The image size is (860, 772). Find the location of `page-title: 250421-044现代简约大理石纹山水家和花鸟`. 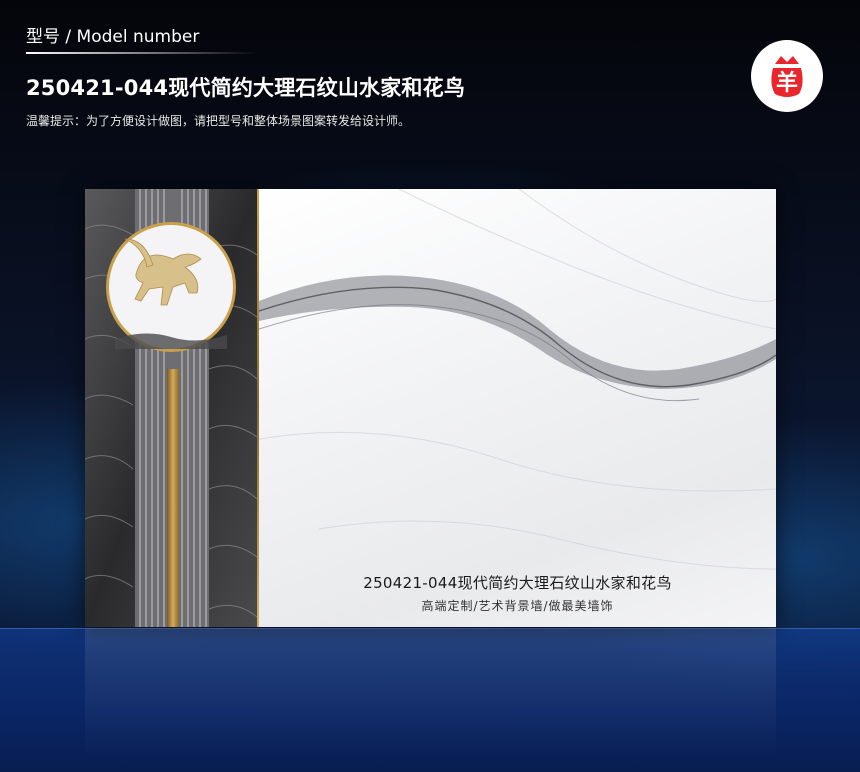

page-title: 250421-044现代简约大理石纹山水家和花鸟 is located at coordinates (246, 88).